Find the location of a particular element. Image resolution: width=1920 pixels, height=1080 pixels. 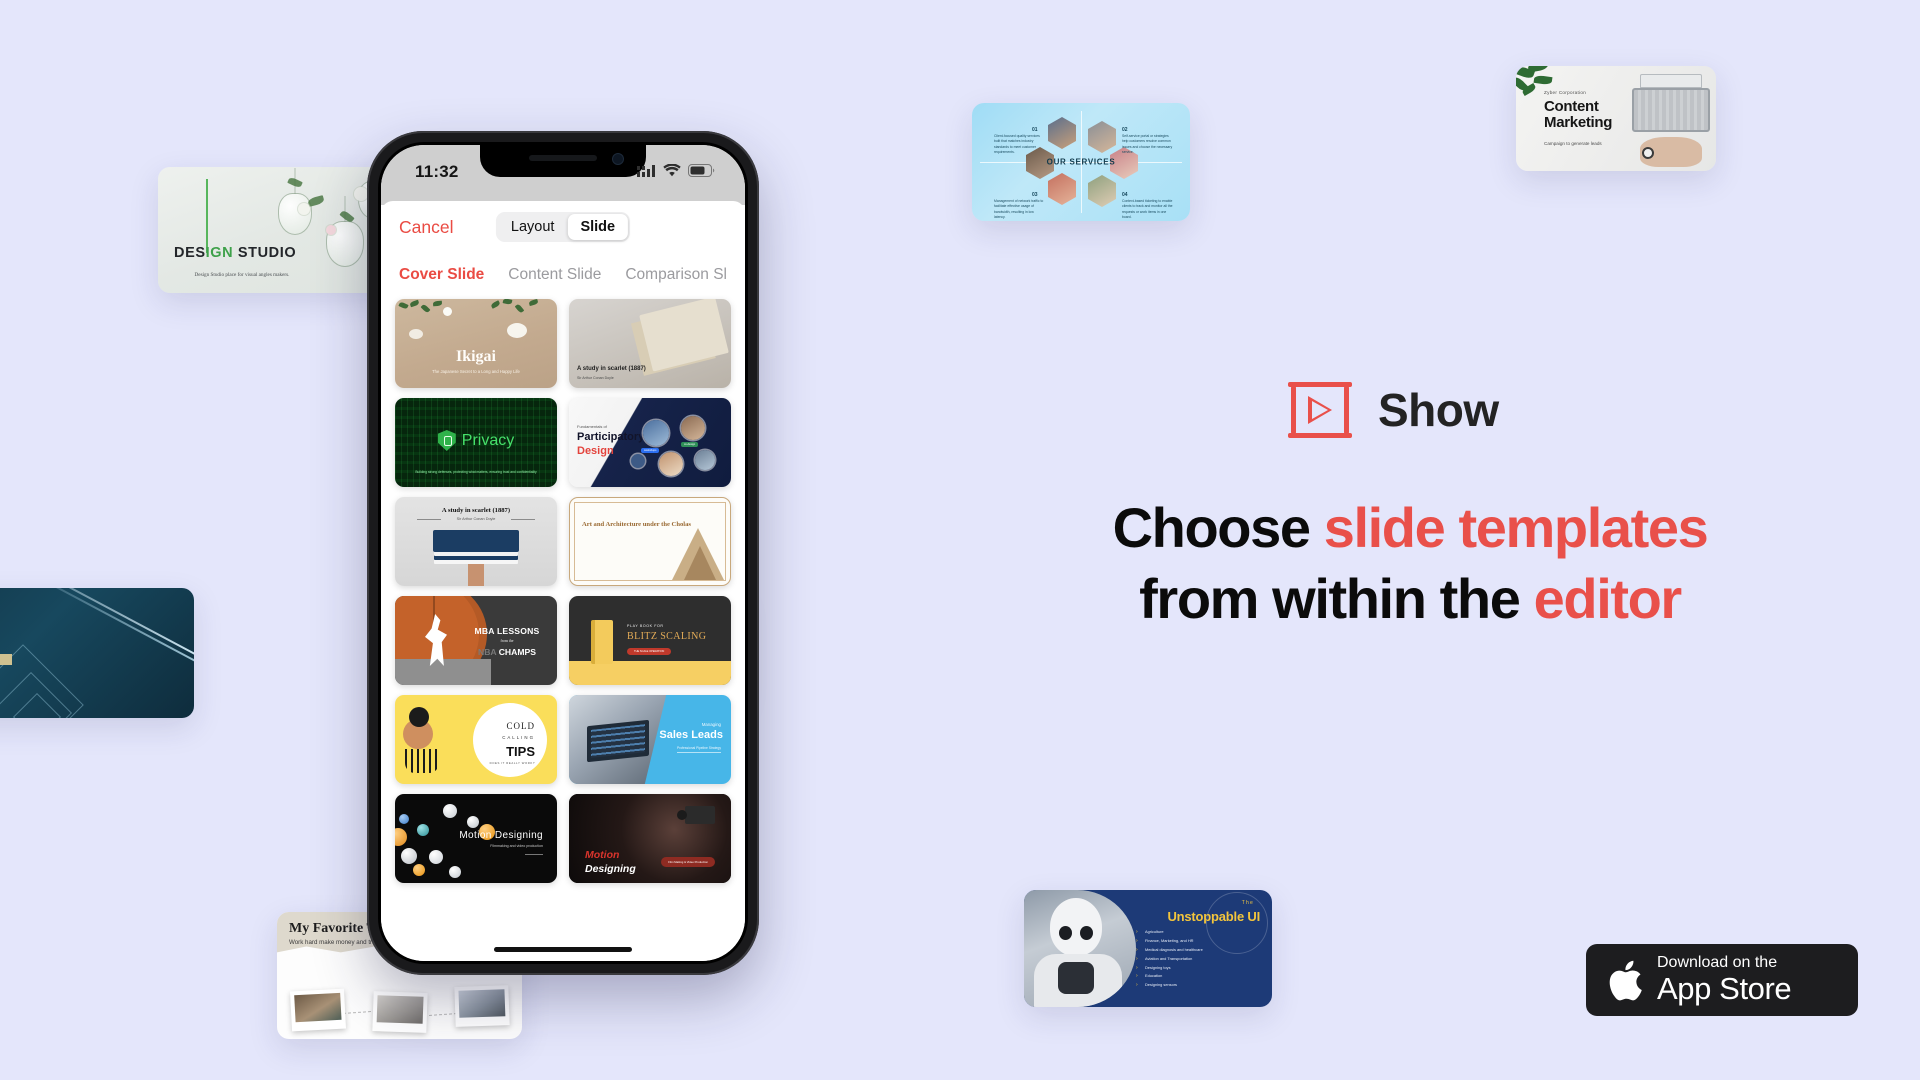

service-number: 04 is located at coordinates (1125, 195).